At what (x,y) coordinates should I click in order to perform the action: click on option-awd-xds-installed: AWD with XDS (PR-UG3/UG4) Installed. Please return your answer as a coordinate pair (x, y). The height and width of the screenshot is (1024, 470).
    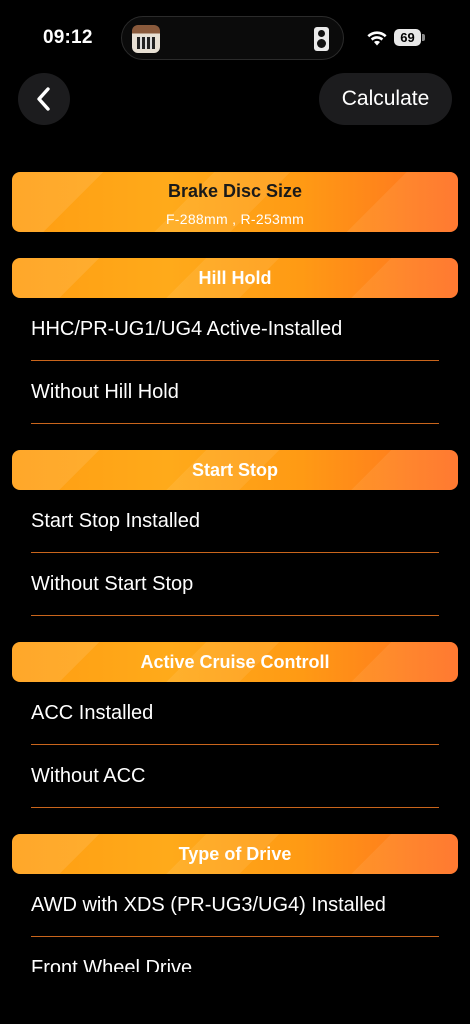
    Looking at the image, I should click on (235, 905).